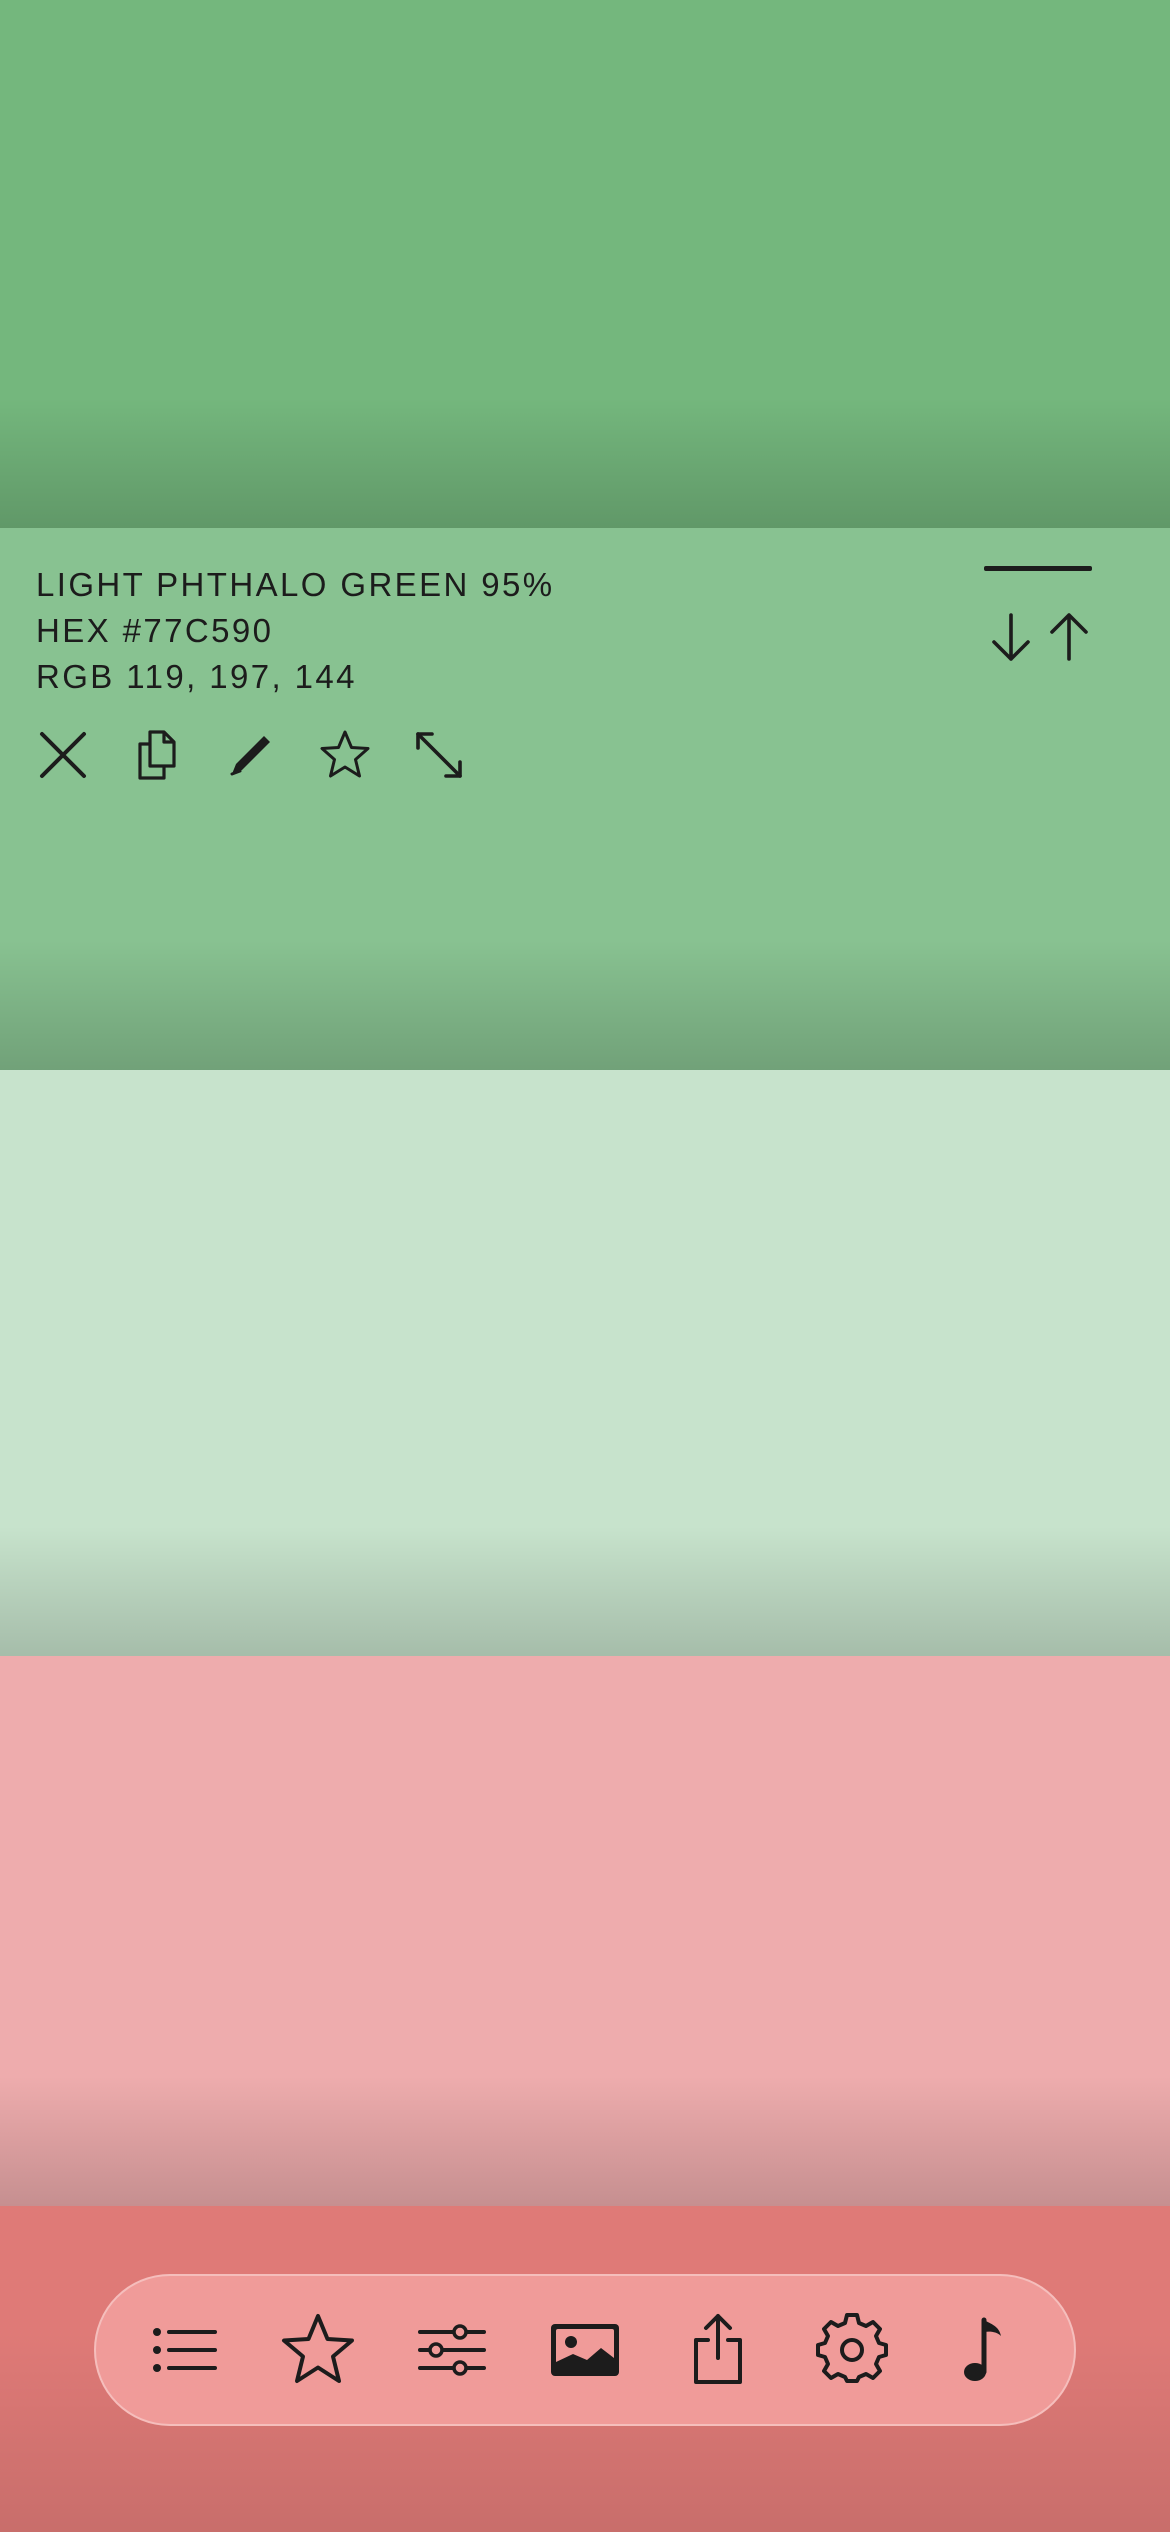 Image resolution: width=1170 pixels, height=2532 pixels. I want to click on edit-button, so click(251, 755).